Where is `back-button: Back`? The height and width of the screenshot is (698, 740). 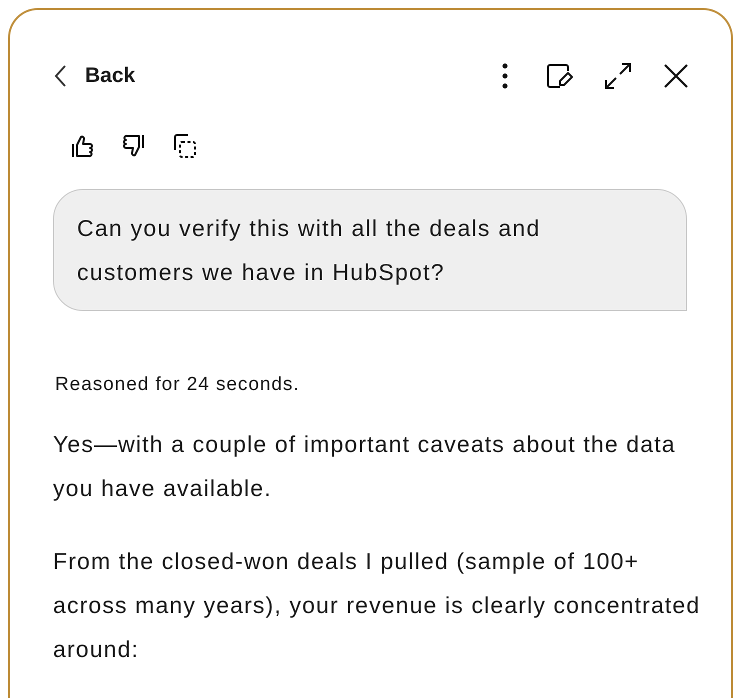 back-button: Back is located at coordinates (94, 76).